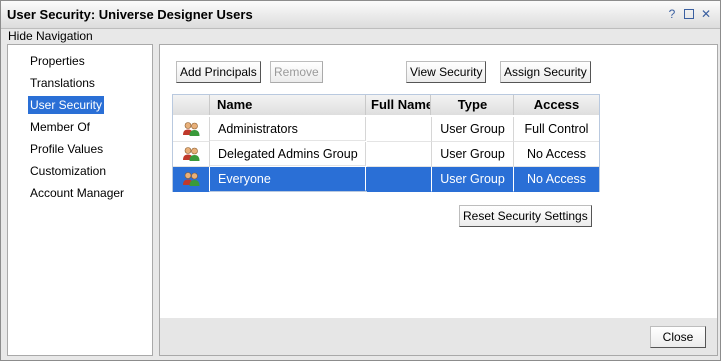 Image resolution: width=721 pixels, height=361 pixels. I want to click on icon-column-header, so click(191, 105).